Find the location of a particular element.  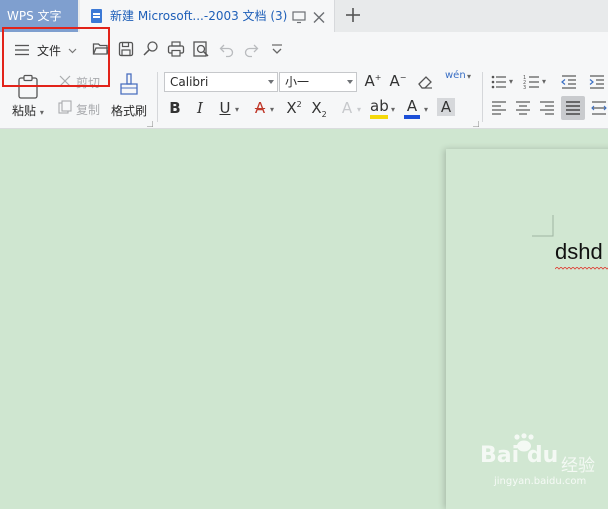

strikethrough-icon: A is located at coordinates (260, 108).